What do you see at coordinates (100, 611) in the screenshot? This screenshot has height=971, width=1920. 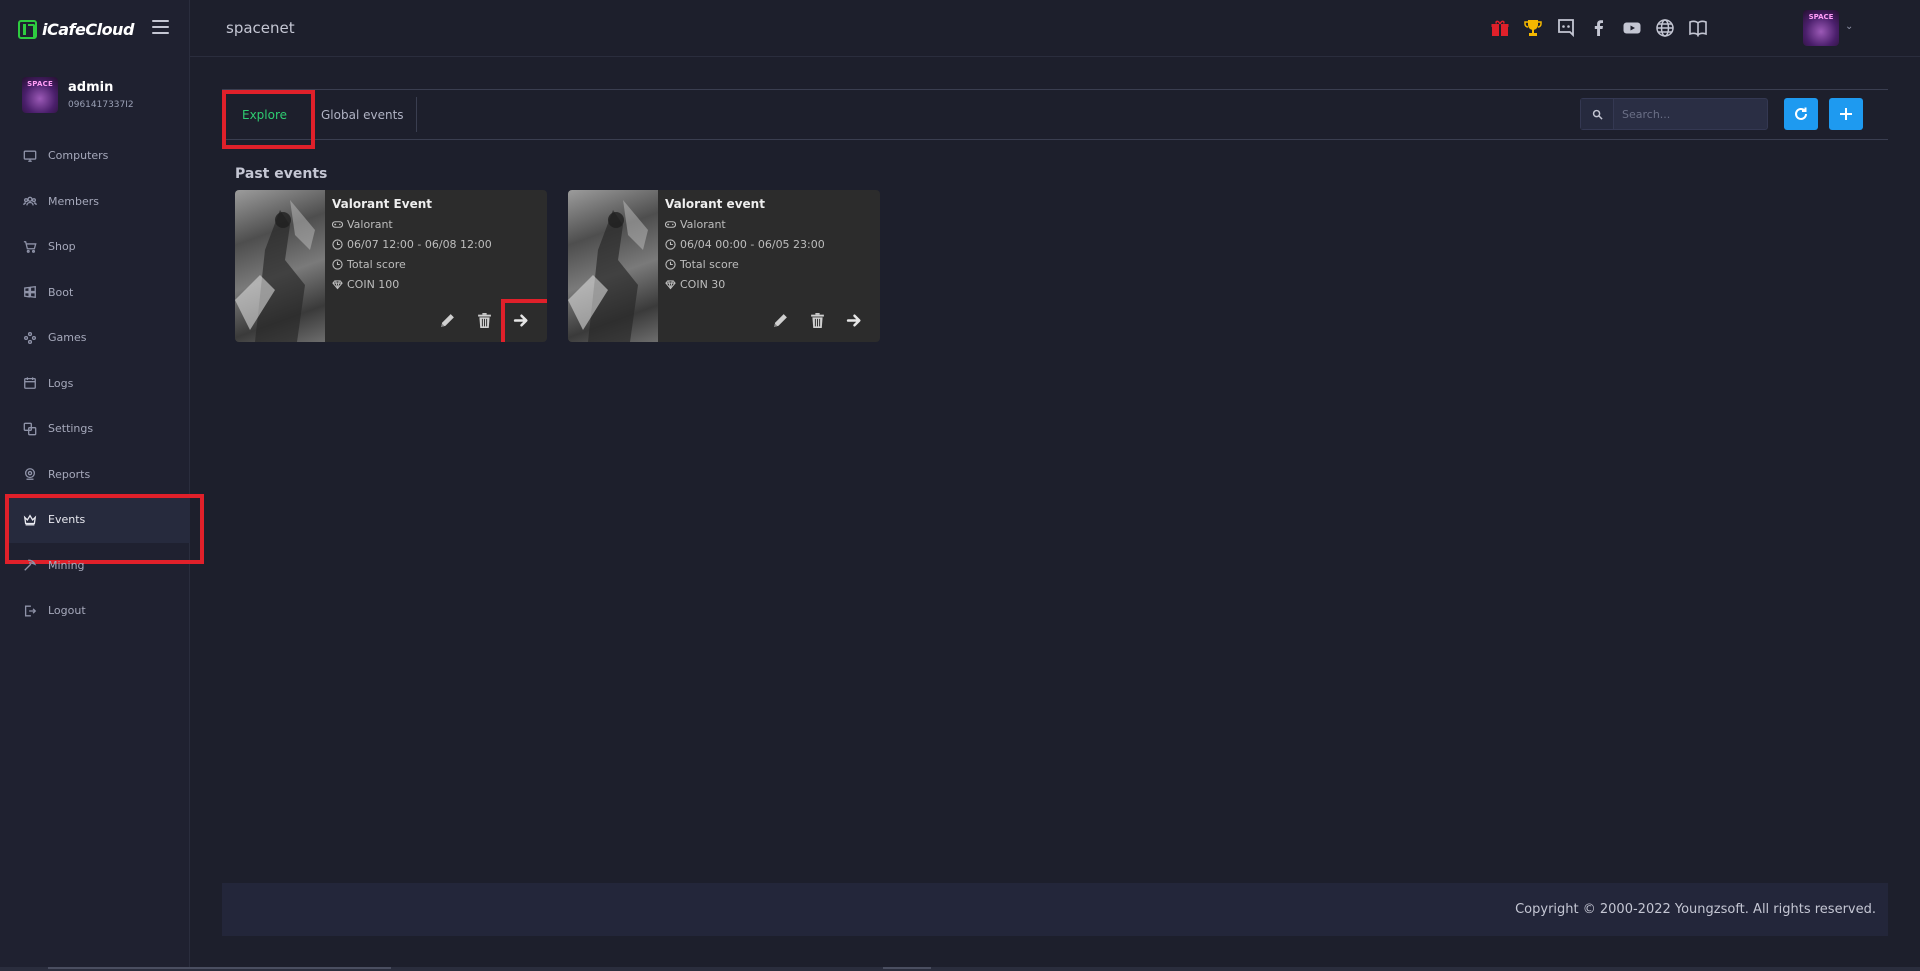 I see `sidebar-item-logout: Logout` at bounding box center [100, 611].